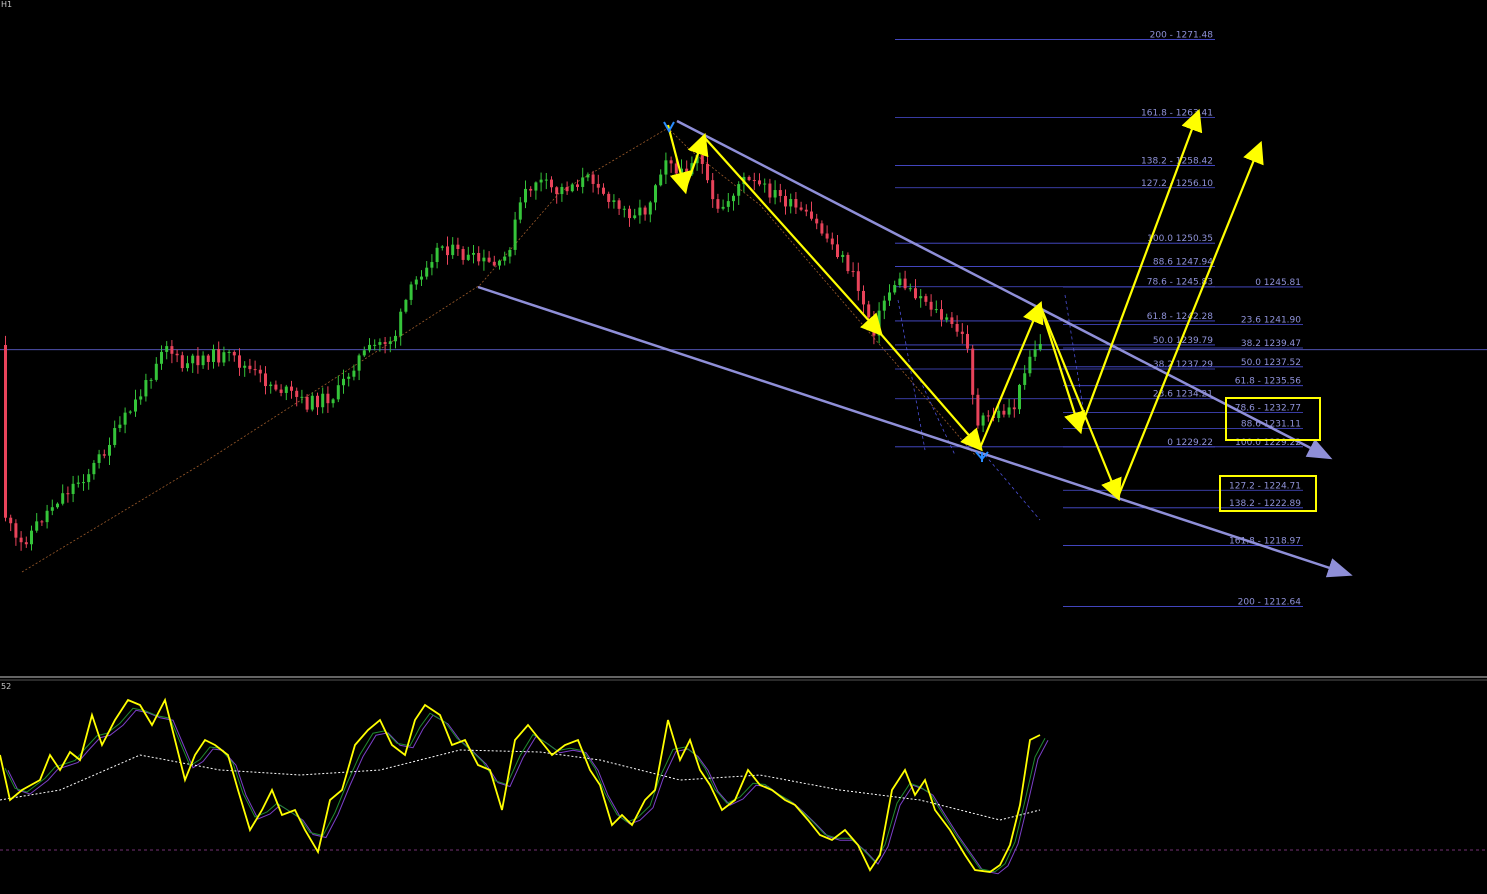  I want to click on oscillator-period-label: 52, so click(6, 686).